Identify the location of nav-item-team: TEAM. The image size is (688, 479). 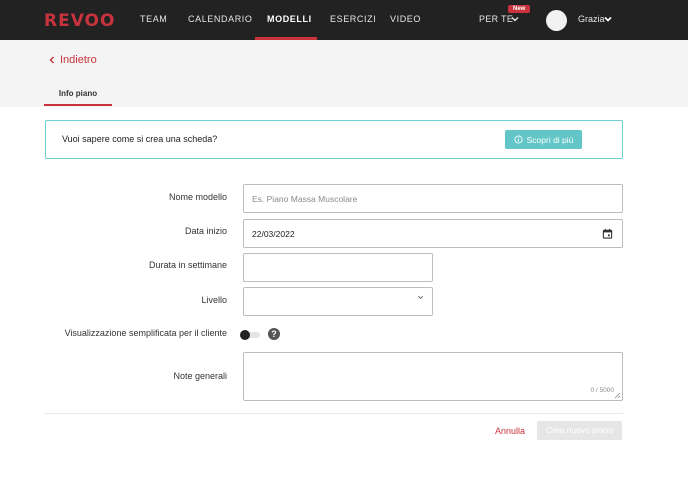
(153, 20).